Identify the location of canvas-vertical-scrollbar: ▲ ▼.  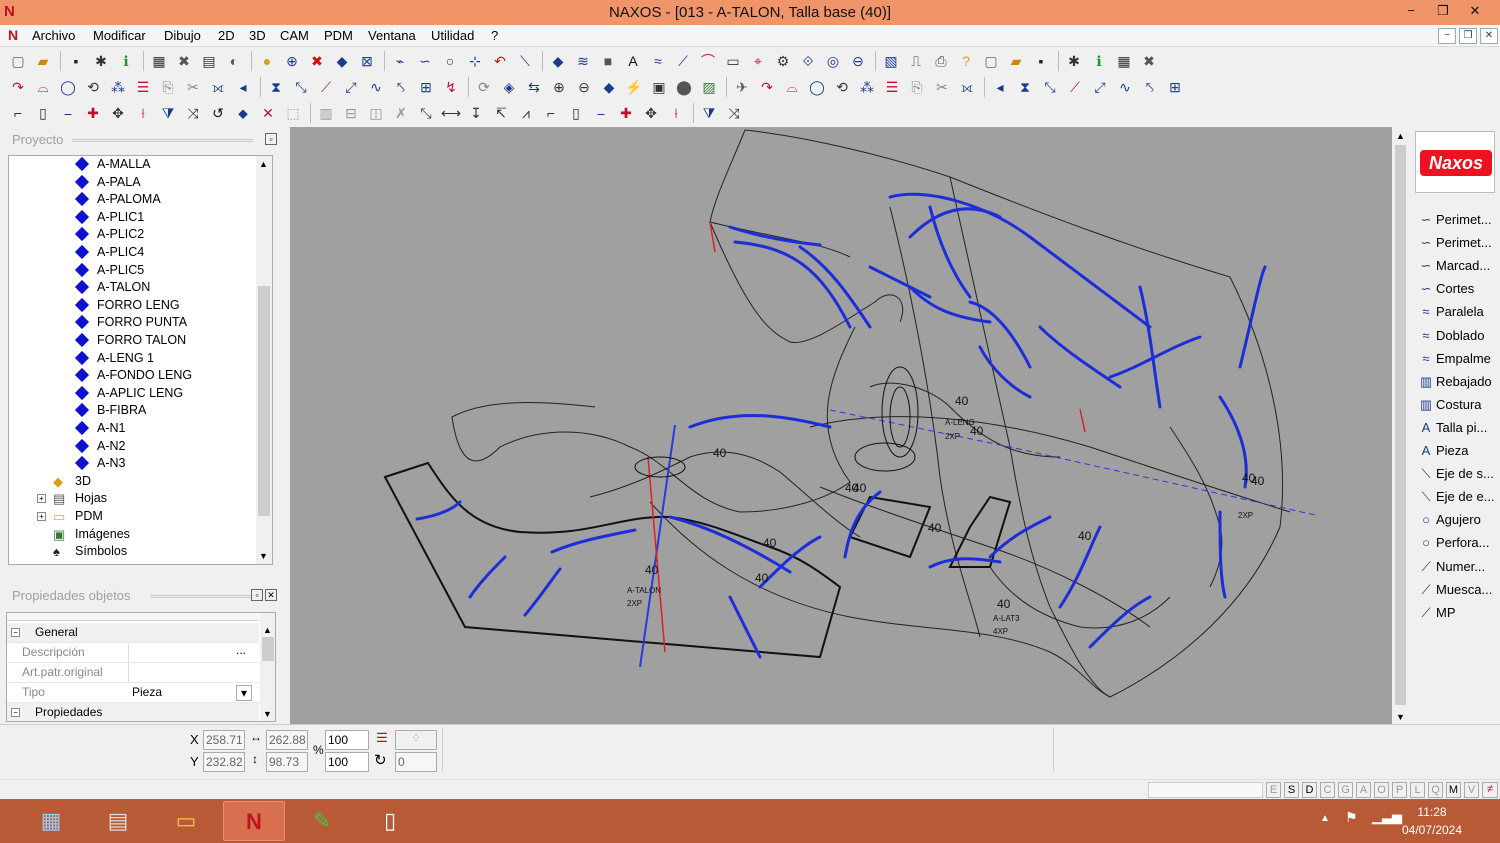
(1400, 425).